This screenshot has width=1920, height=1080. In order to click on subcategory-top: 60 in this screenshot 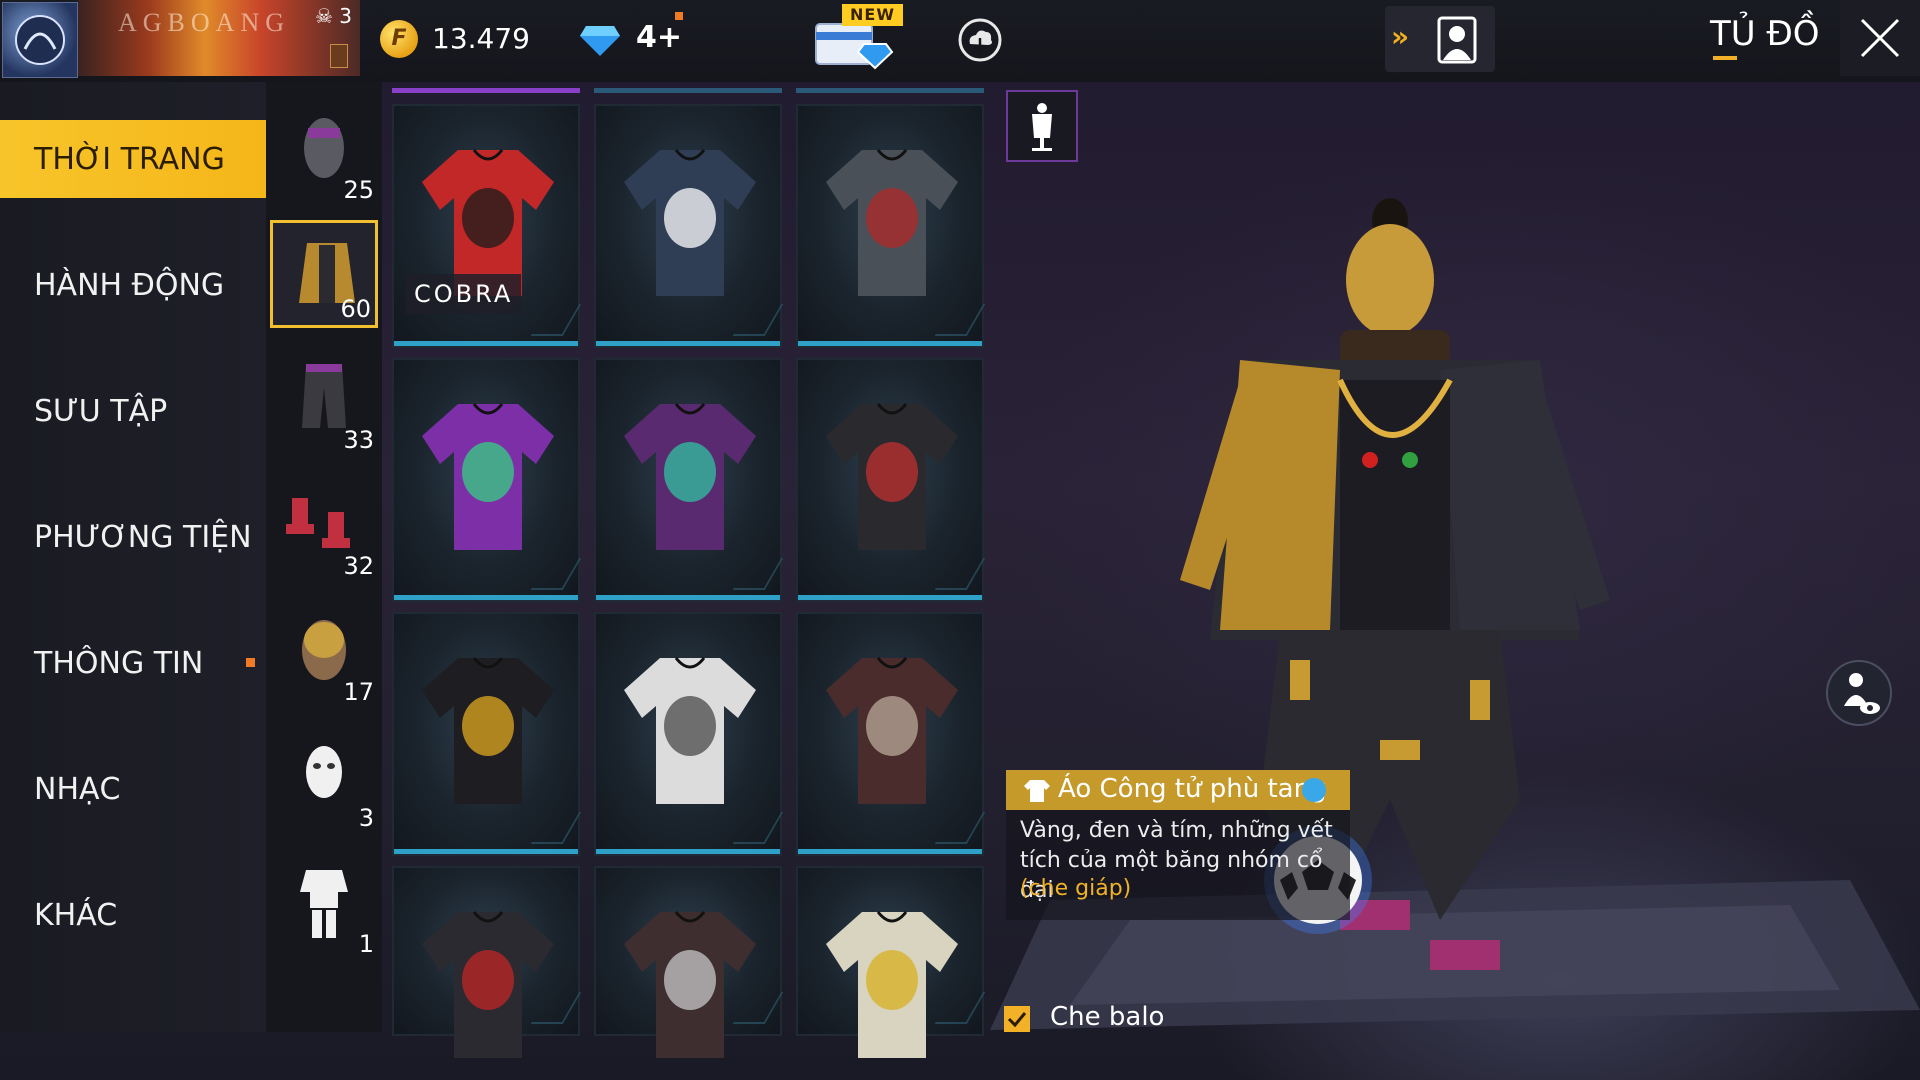, I will do `click(324, 274)`.